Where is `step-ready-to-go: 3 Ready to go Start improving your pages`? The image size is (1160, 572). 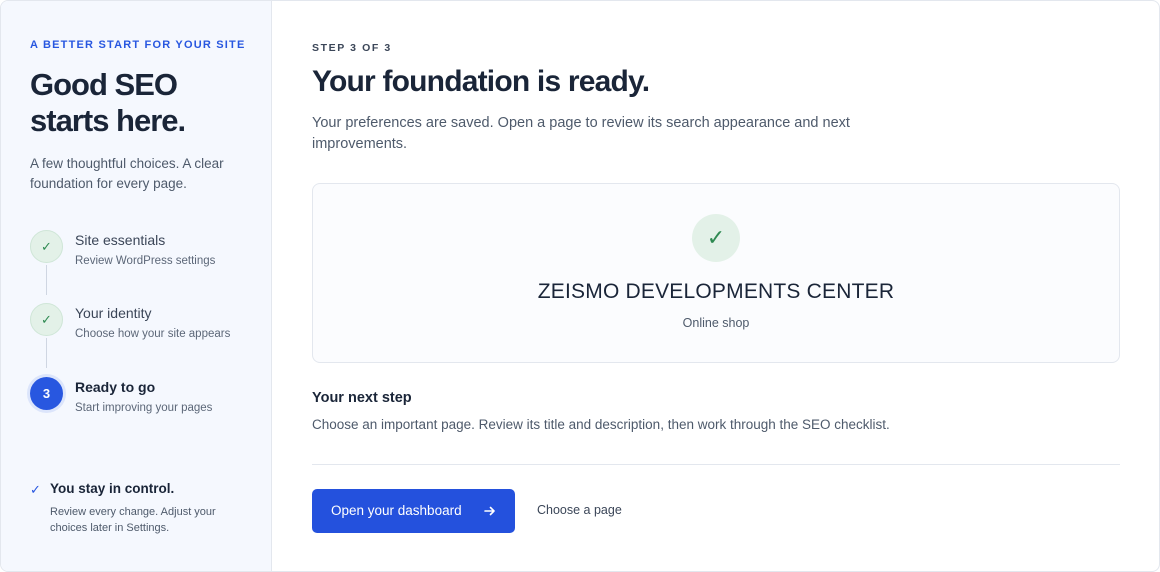
step-ready-to-go: 3 Ready to go Start improving your pages is located at coordinates (145, 399).